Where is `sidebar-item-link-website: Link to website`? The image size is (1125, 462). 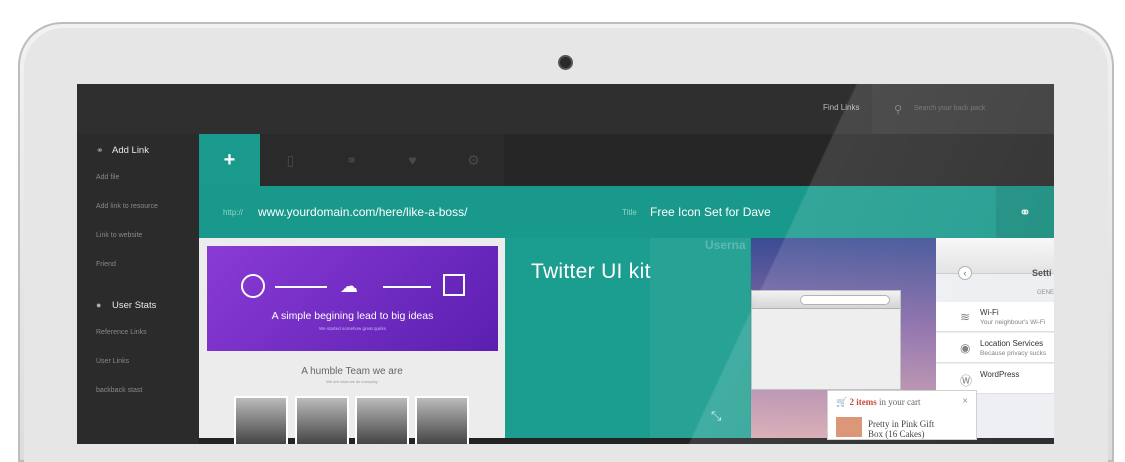
sidebar-item-link-website: Link to website is located at coordinates (119, 235).